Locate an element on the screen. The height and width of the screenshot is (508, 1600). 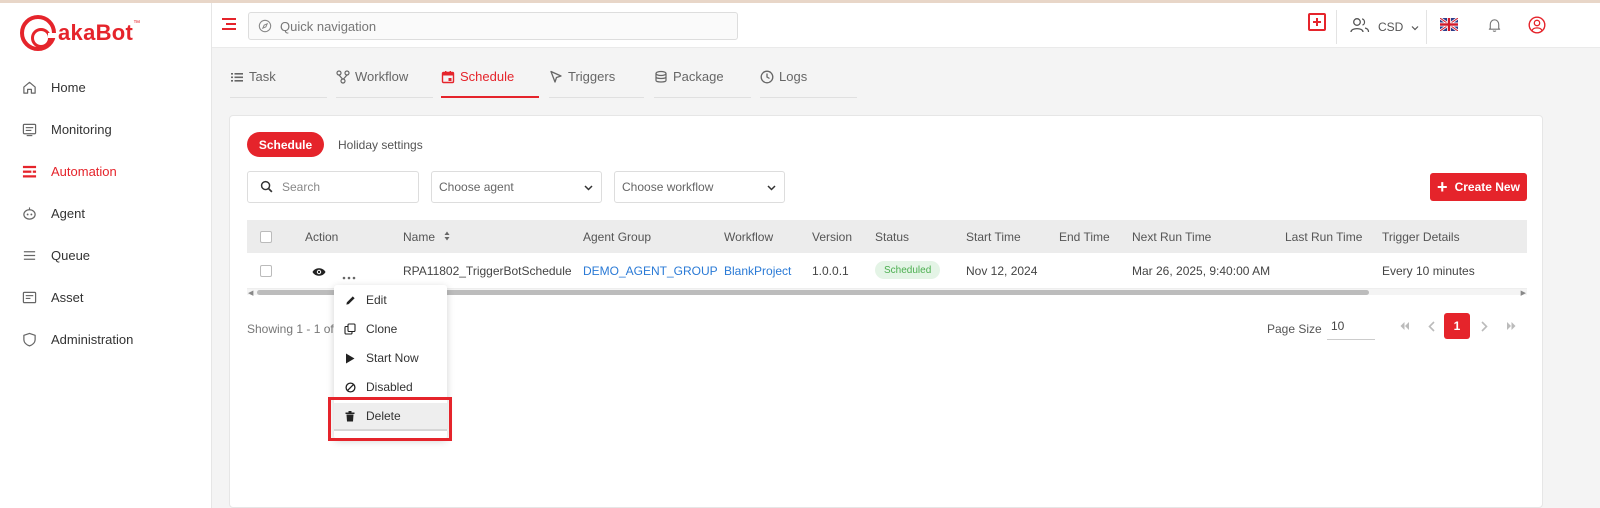
scroll-right-arrow-icon: ▶ is located at coordinates (1523, 293).